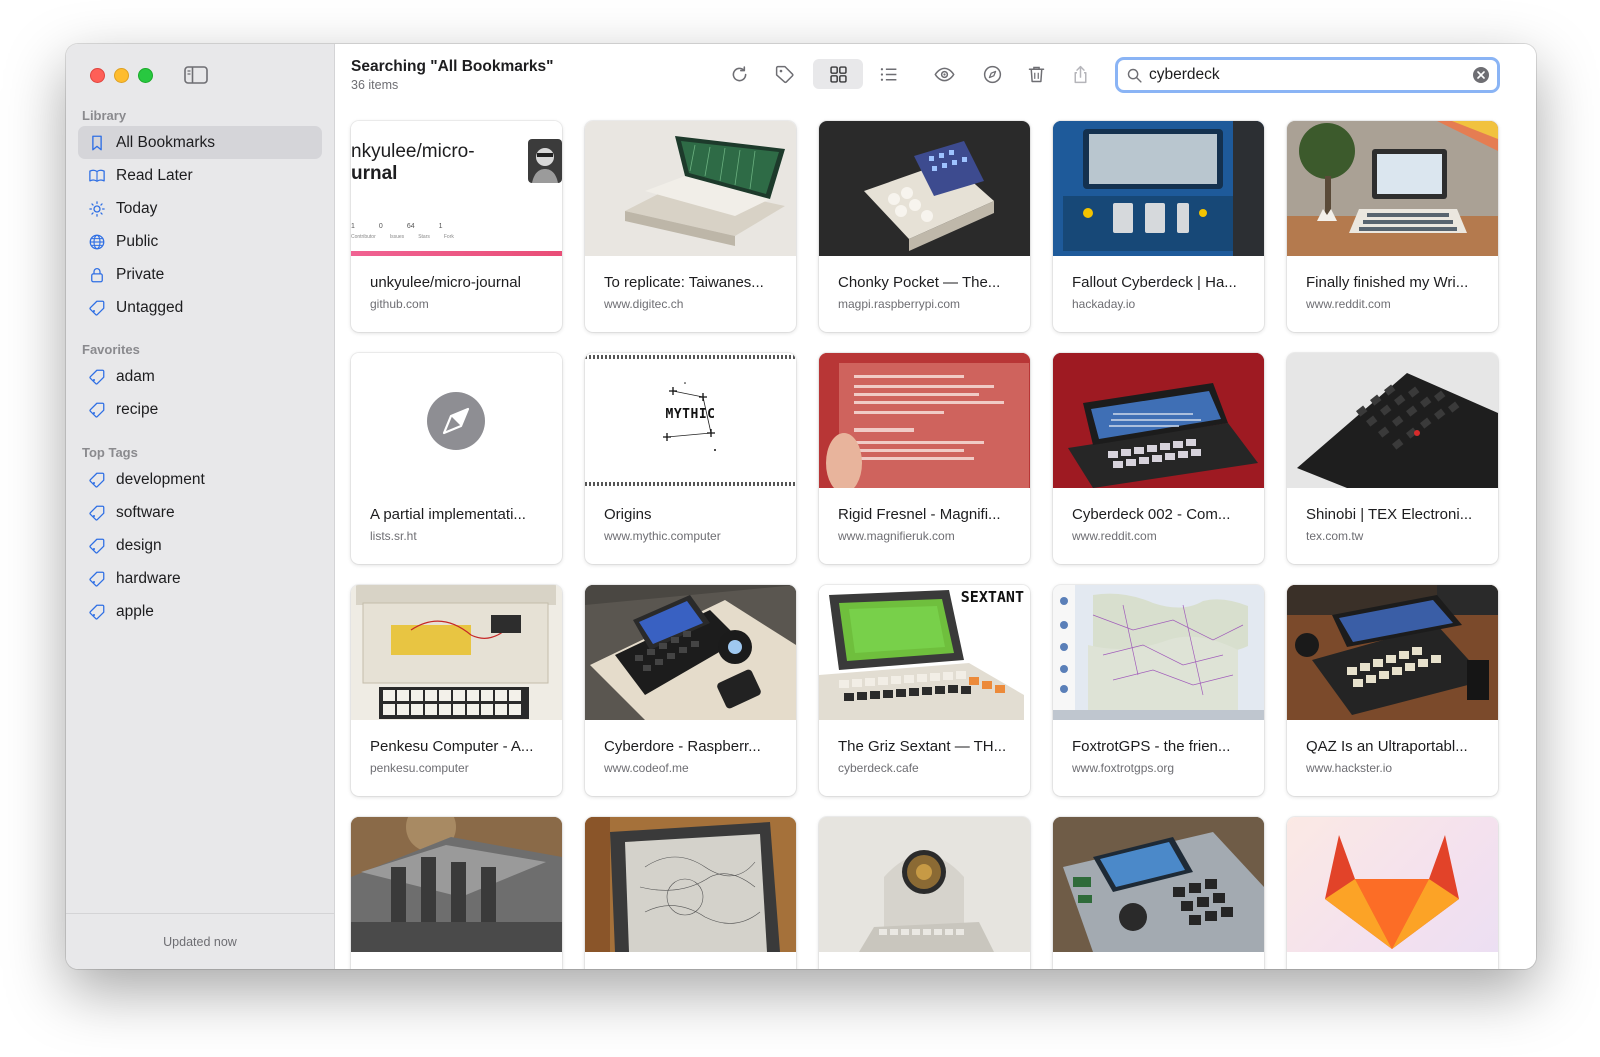 The width and height of the screenshot is (1600, 1057). I want to click on share-button, so click(1080, 74).